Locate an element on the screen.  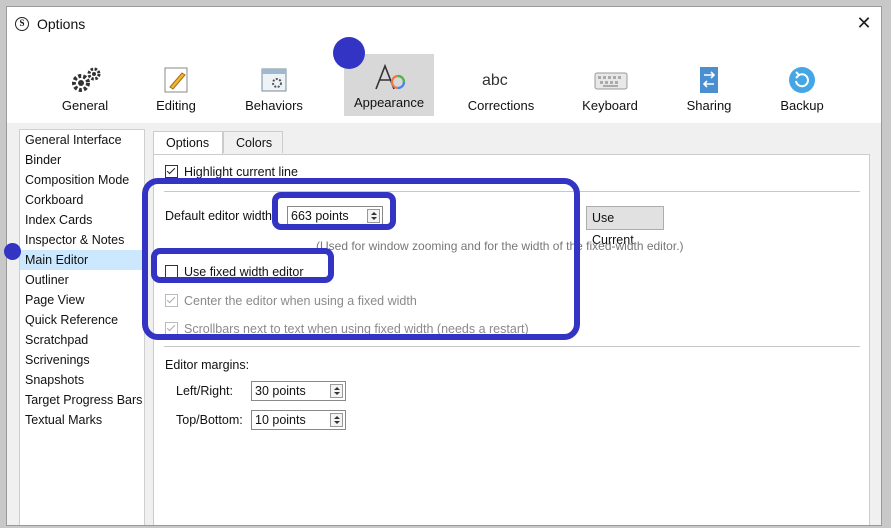
toolbar-label: Sharing is located at coordinates (709, 105).